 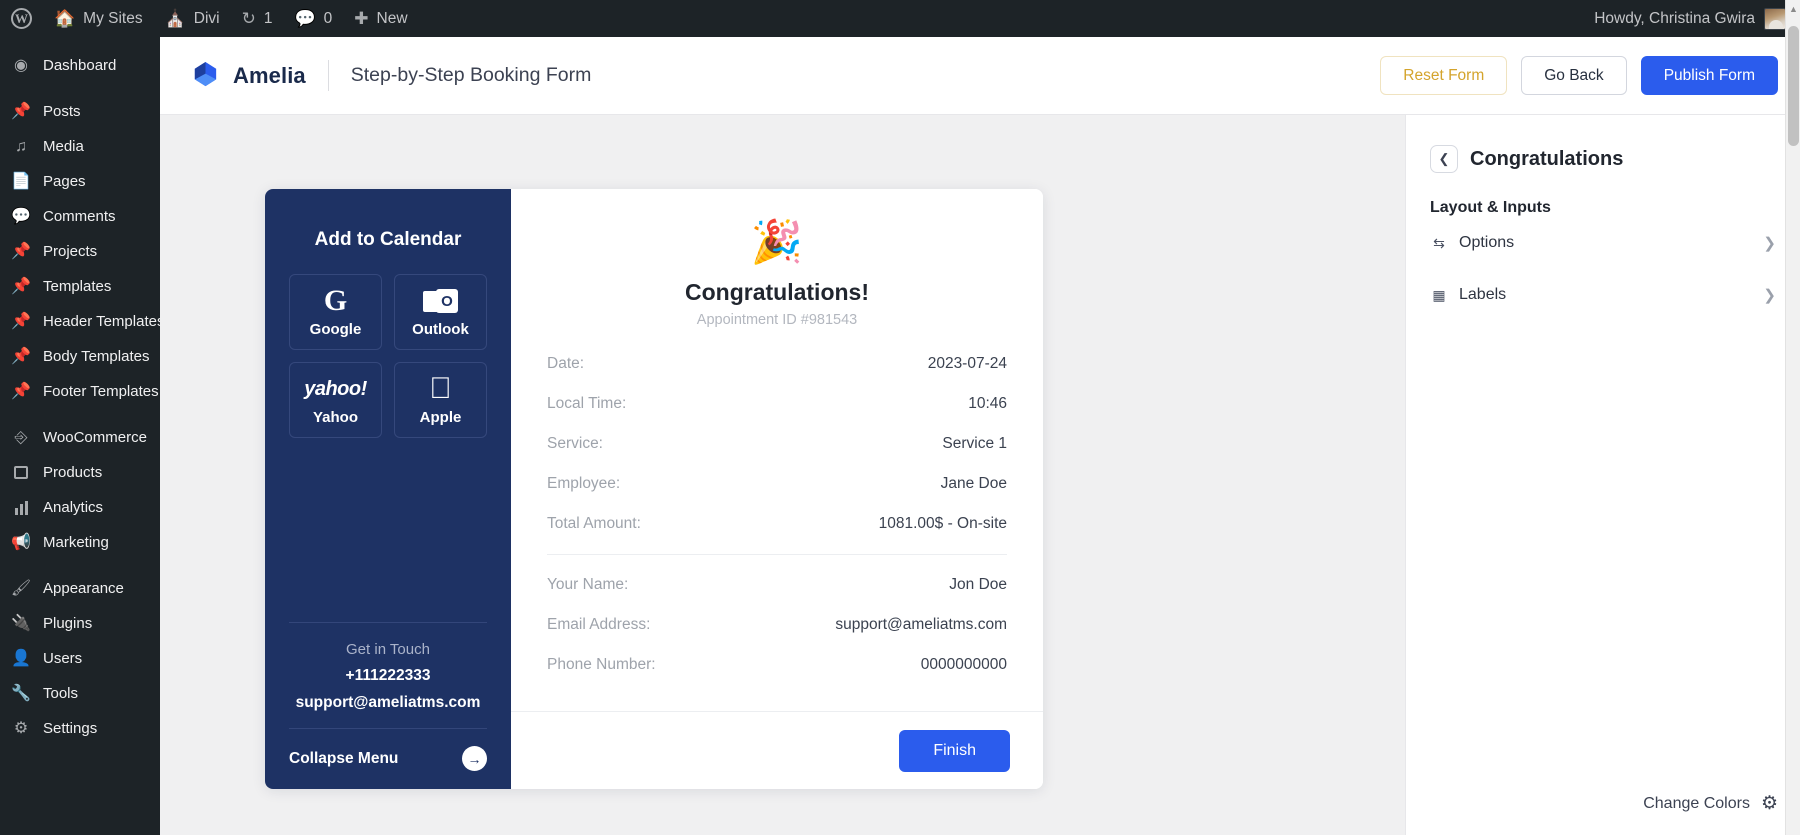 I want to click on chevron-left-icon: ❮, so click(x=1444, y=159).